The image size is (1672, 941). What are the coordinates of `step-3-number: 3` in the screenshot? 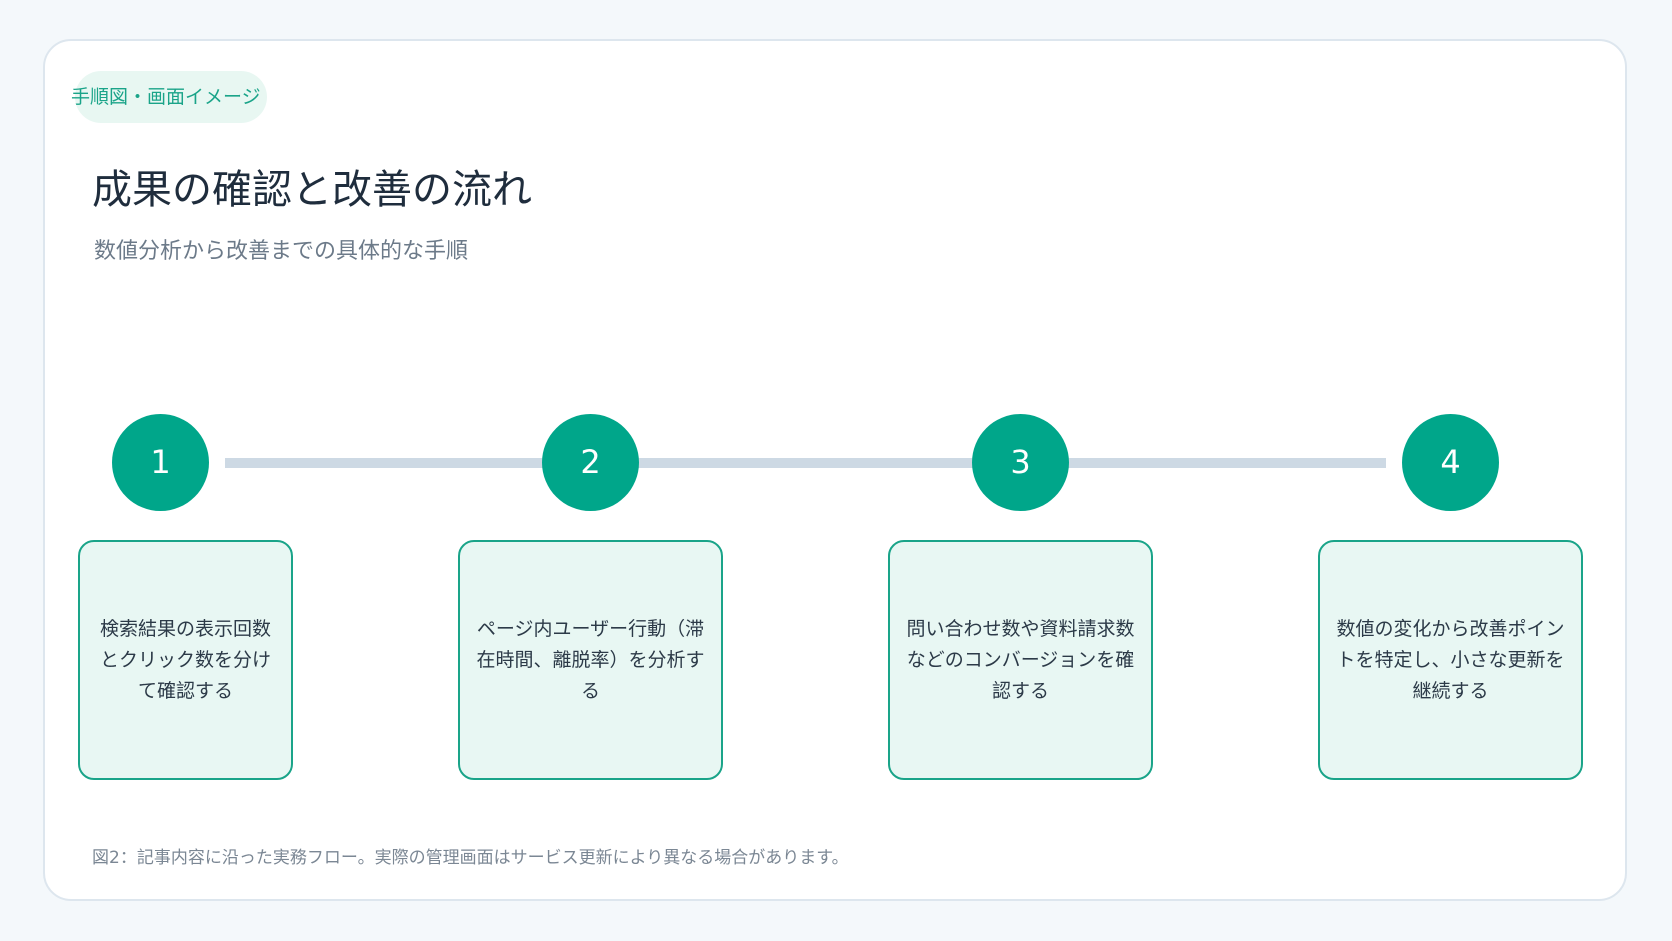 It's located at (1020, 462).